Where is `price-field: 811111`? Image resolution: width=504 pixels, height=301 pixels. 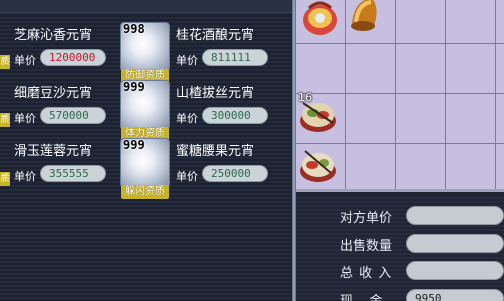 price-field: 811111 is located at coordinates (235, 57).